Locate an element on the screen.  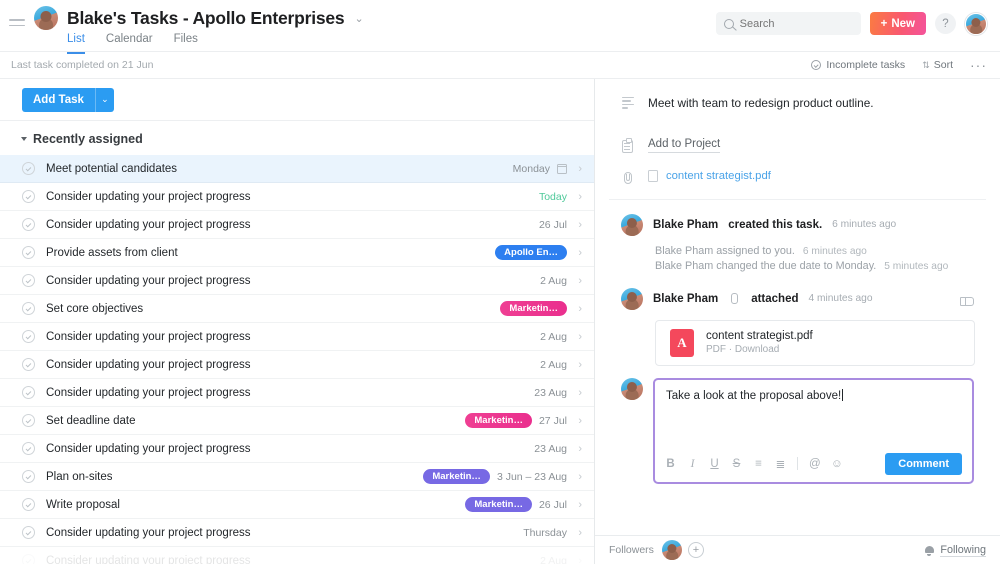
task-row: Set deadline date Marketin… 27 Jul › is located at coordinates (297, 421).